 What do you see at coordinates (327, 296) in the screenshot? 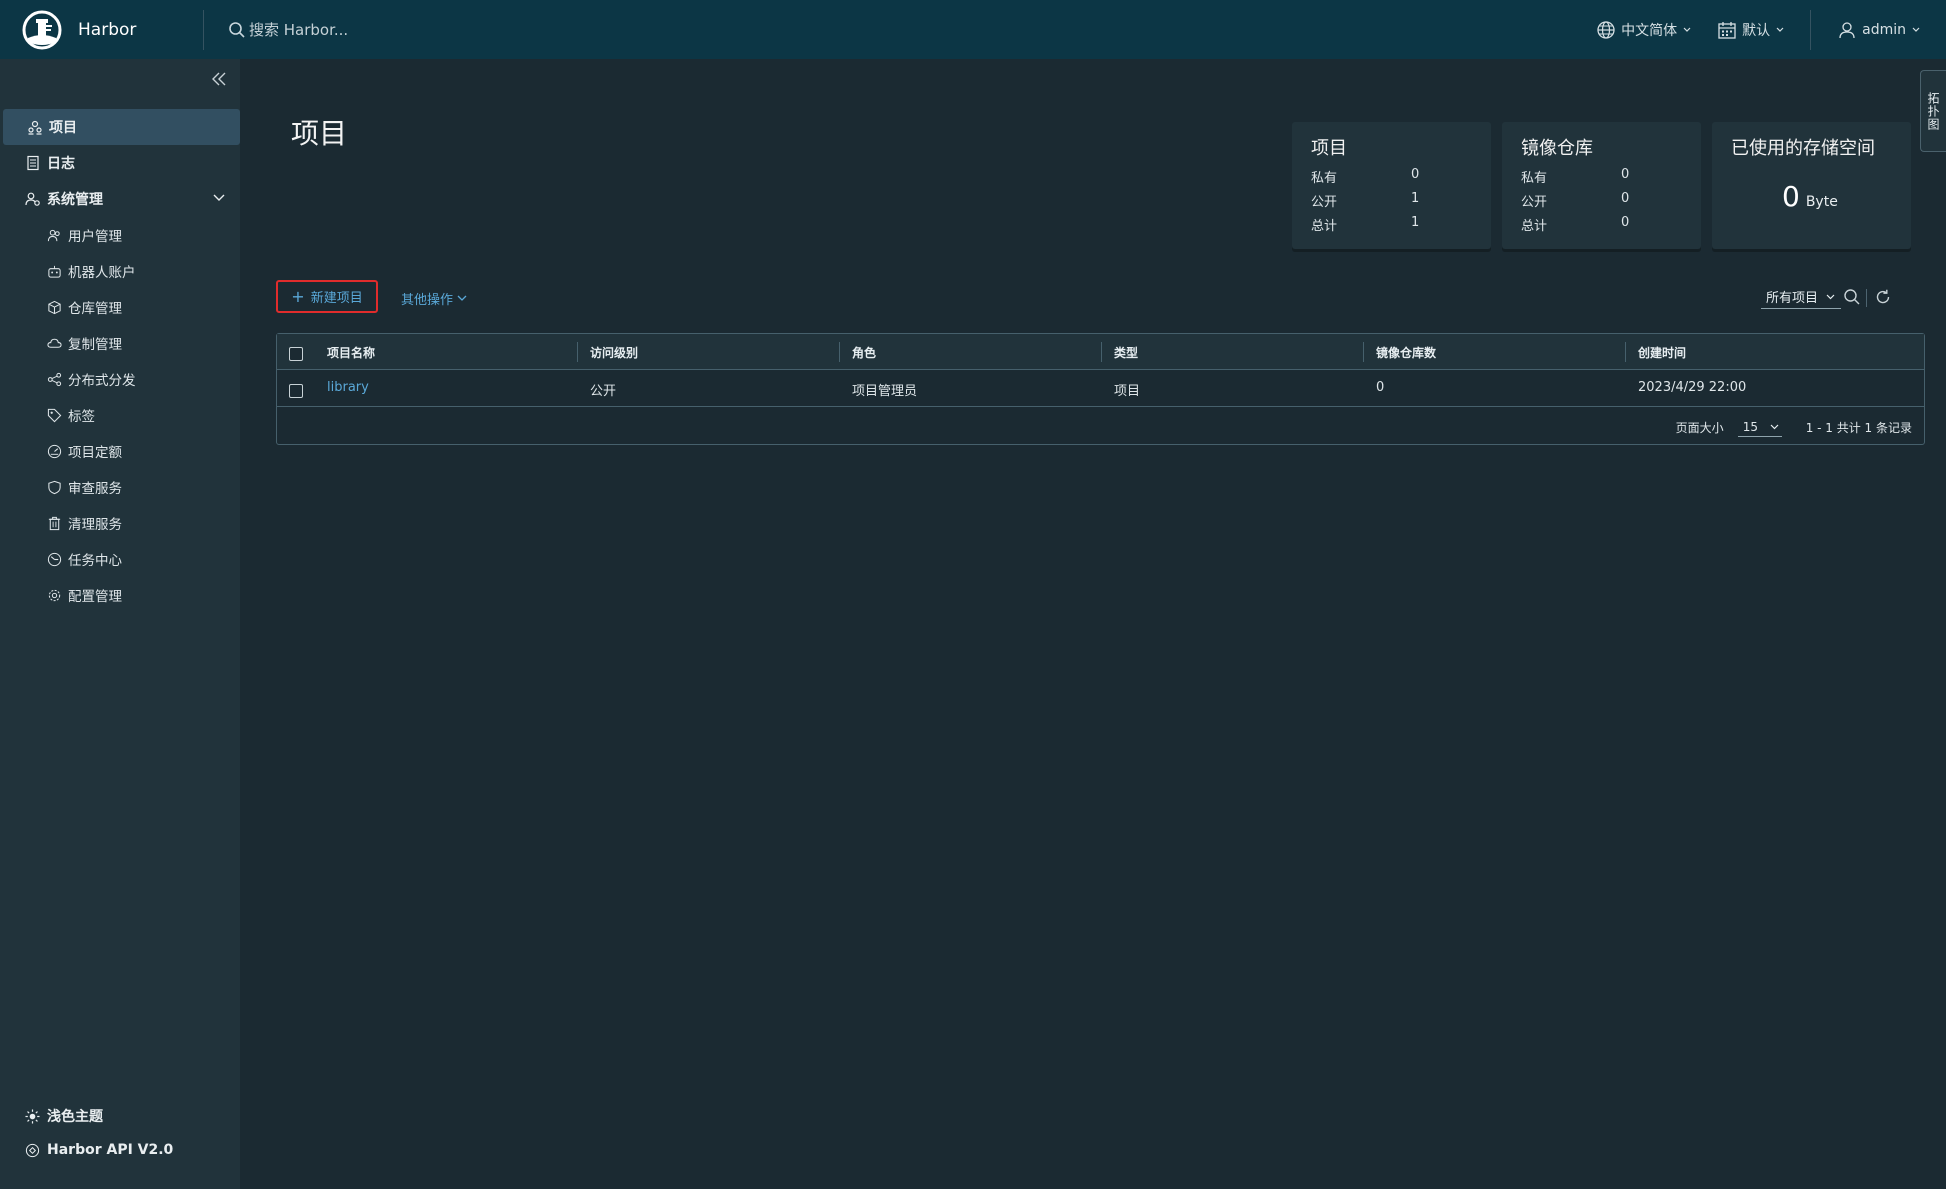
I see `new-project-button: + 新建项目` at bounding box center [327, 296].